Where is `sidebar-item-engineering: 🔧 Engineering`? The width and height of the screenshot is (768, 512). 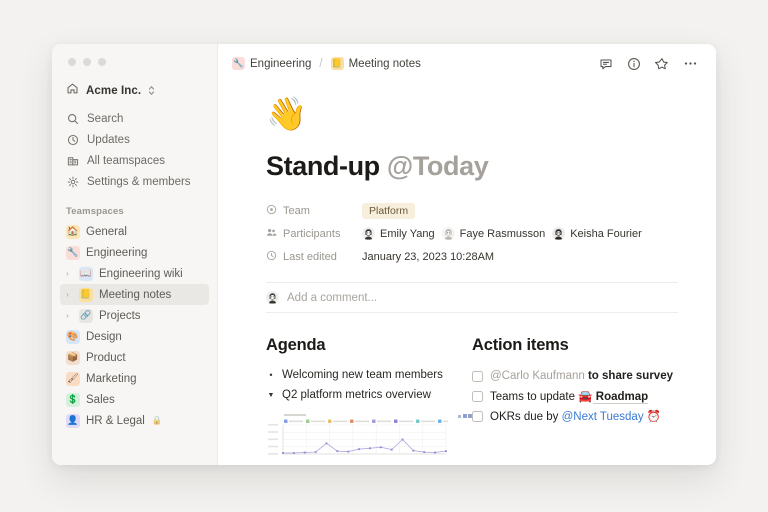
sidebar-item-engineering: 🔧 Engineering is located at coordinates (134, 252).